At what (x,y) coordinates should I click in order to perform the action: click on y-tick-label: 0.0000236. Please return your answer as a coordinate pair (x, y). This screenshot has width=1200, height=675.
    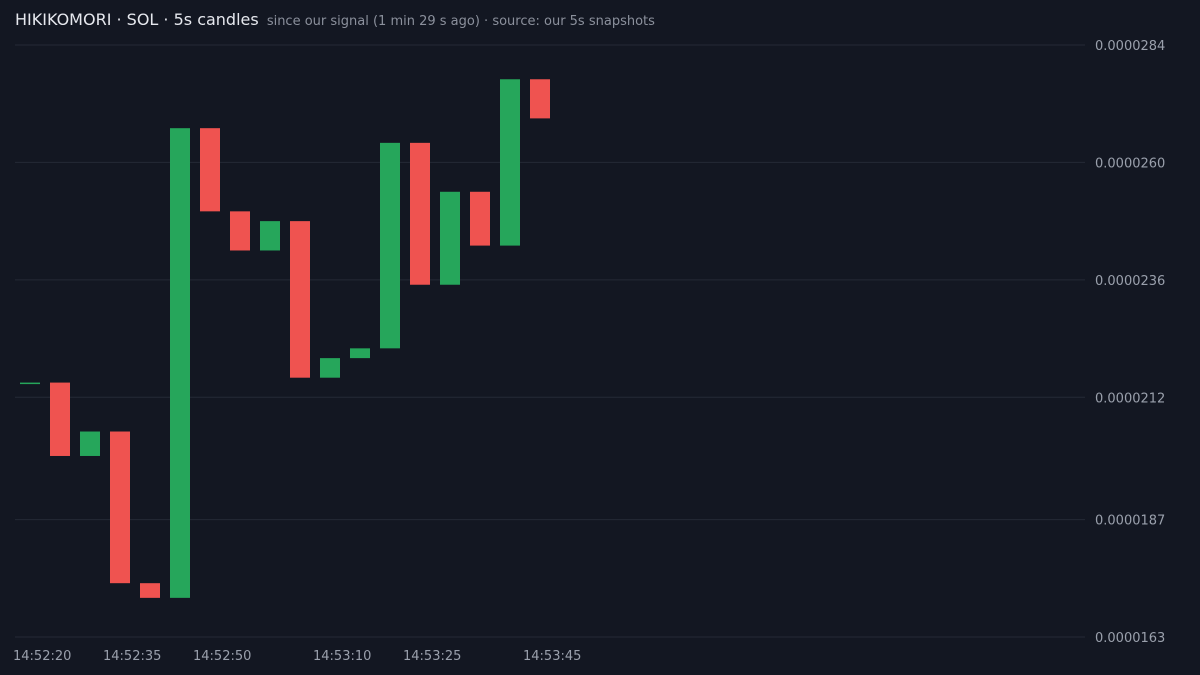
    Looking at the image, I should click on (1130, 281).